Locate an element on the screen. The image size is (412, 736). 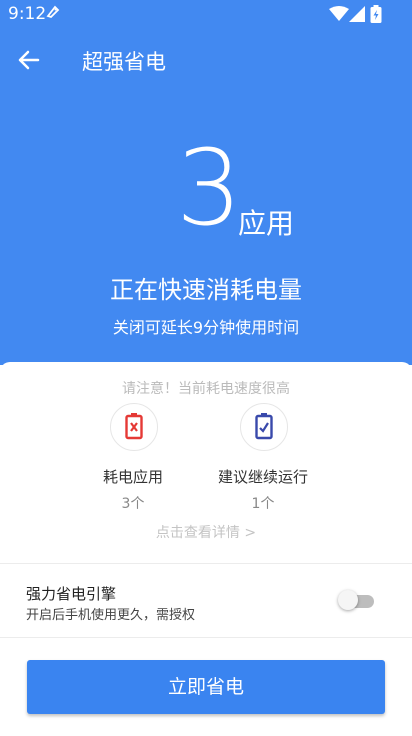
power-draining-apps-label: 耗电应用 is located at coordinates (132, 477).